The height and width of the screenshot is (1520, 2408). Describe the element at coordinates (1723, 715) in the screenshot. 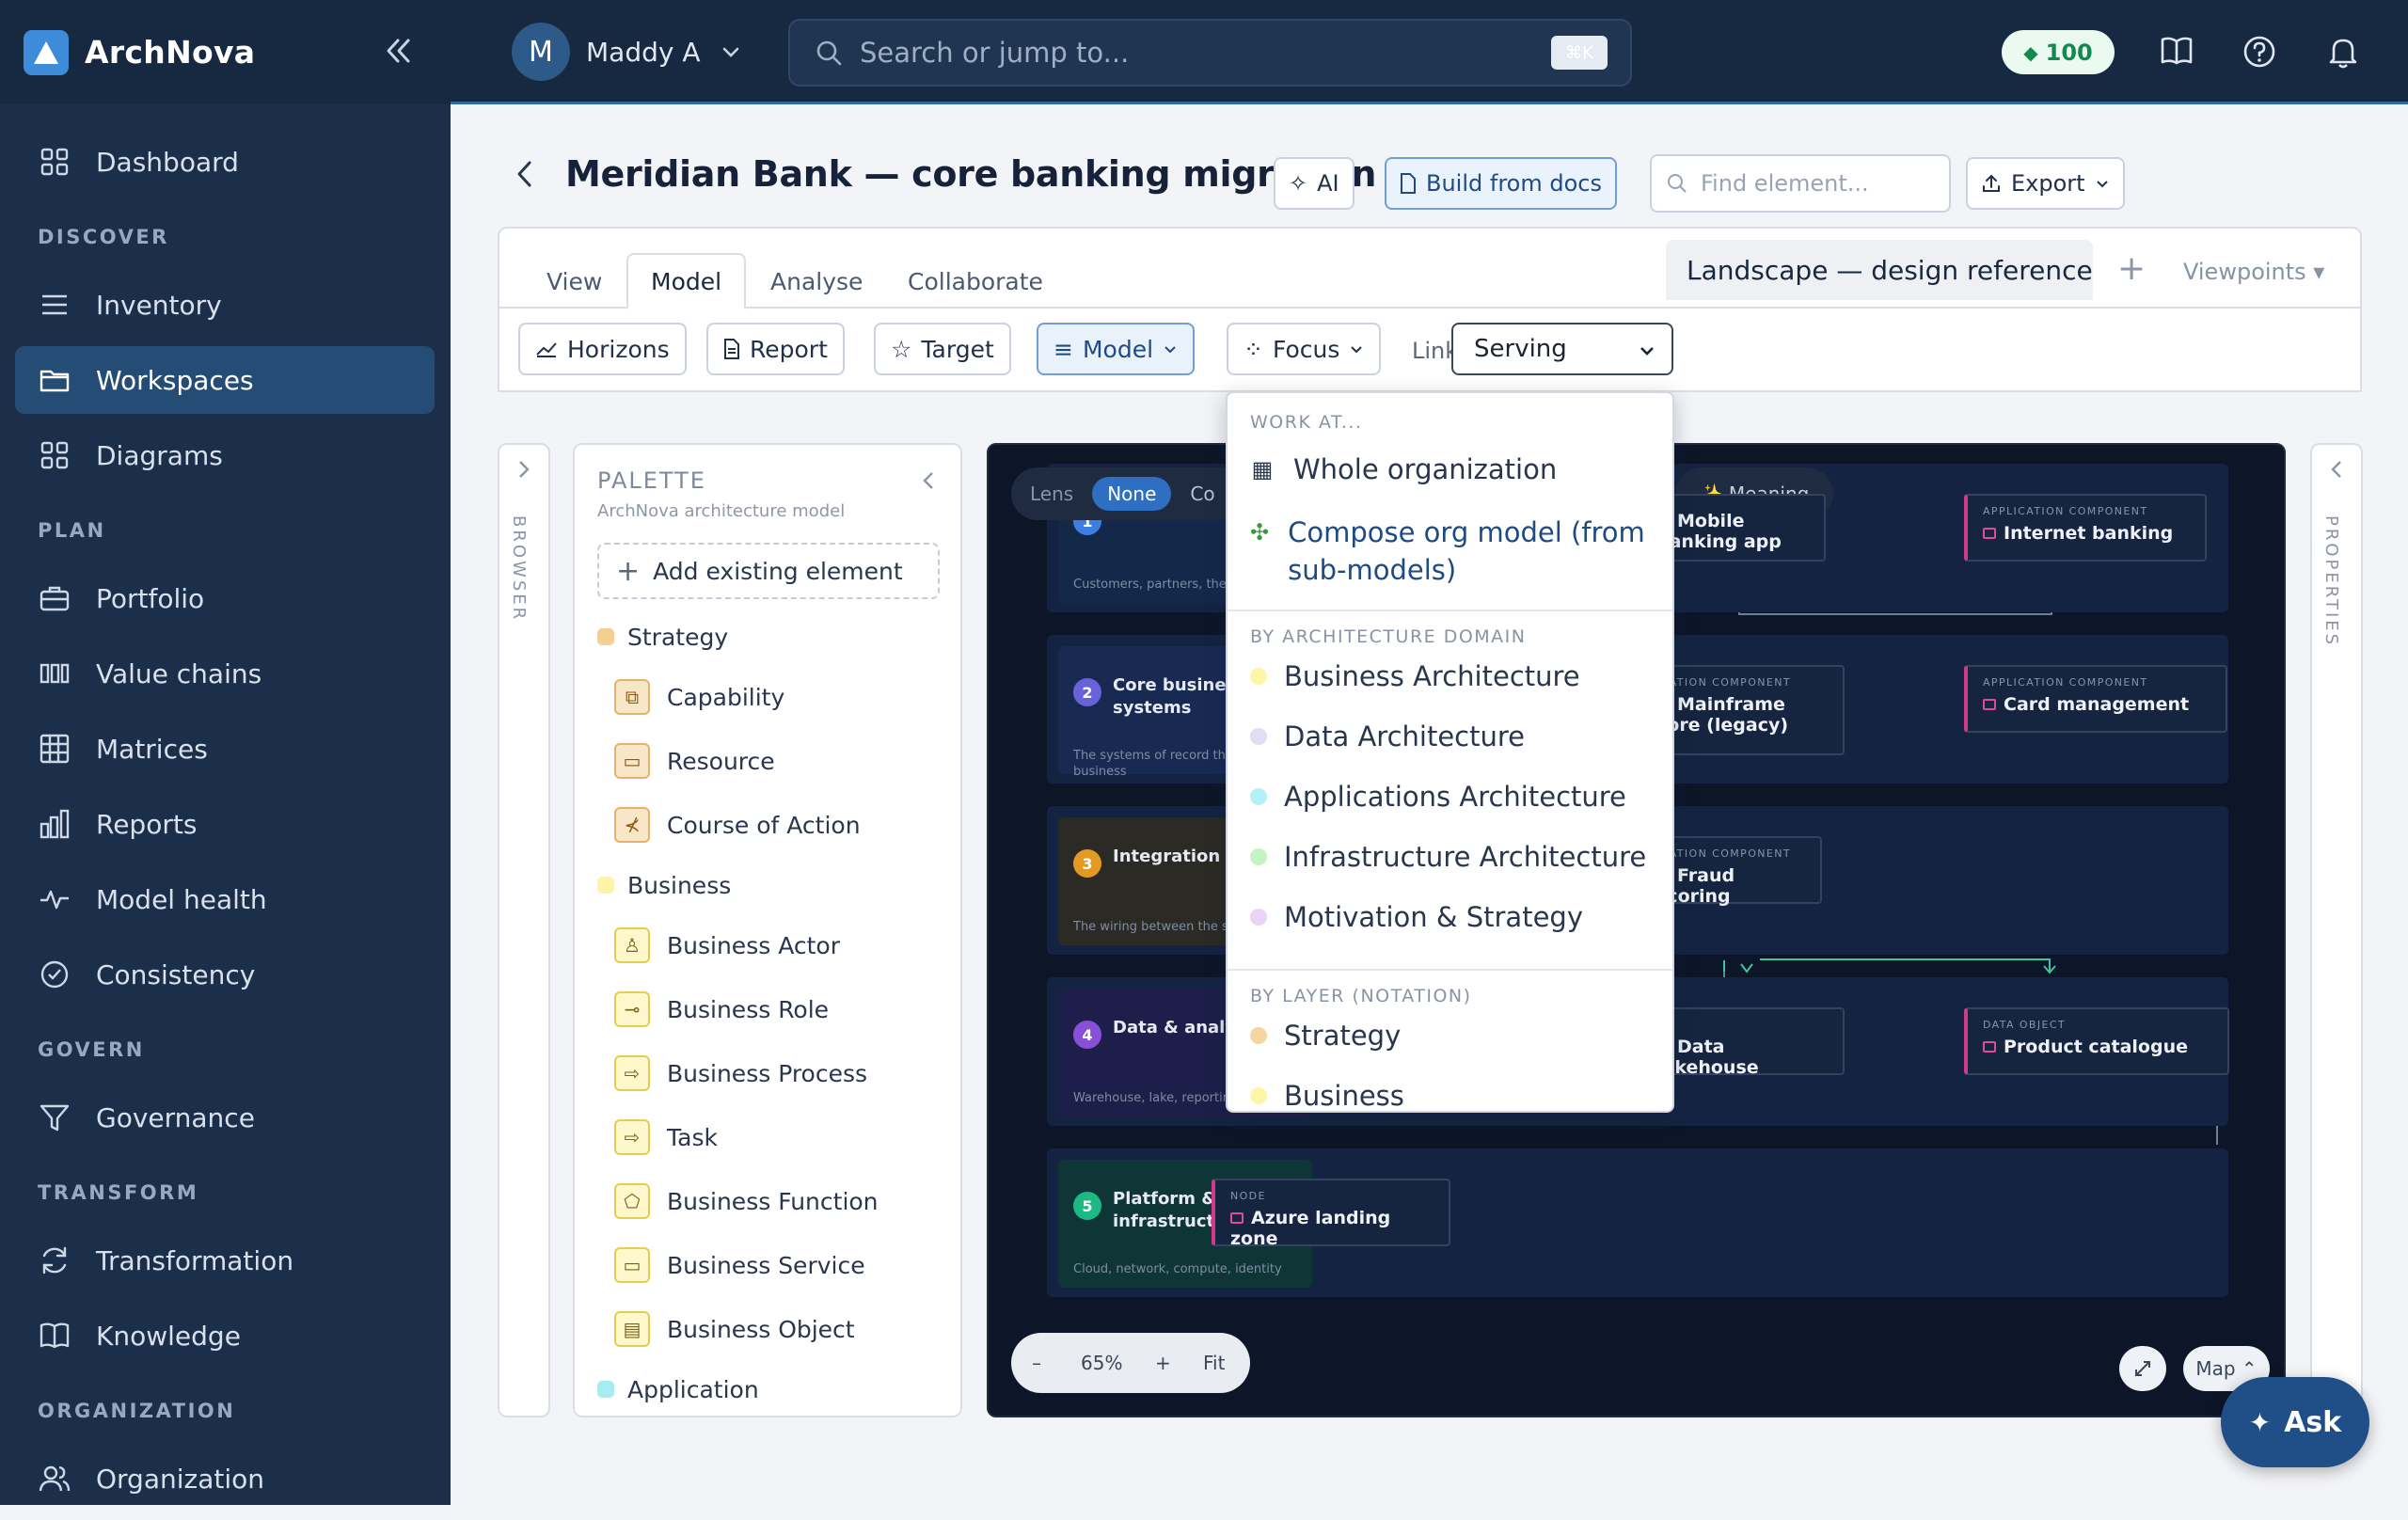

I see `node-name-text: Mainframe core (legacy)` at that location.